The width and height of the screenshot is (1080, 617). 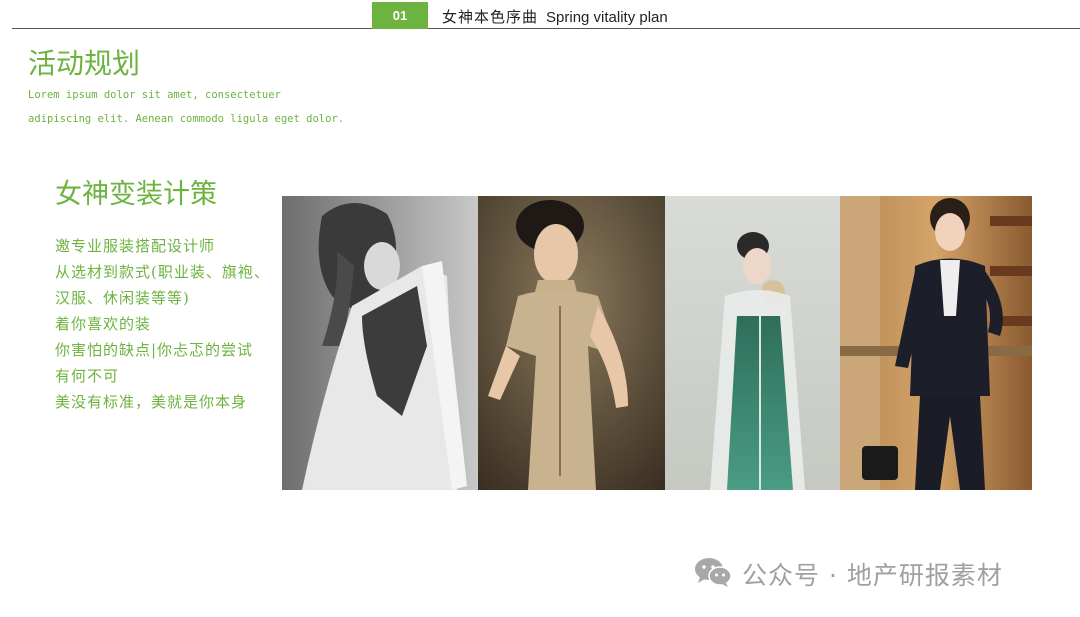 What do you see at coordinates (490, 17) in the screenshot?
I see `header-title-cn: 女神本色序曲` at bounding box center [490, 17].